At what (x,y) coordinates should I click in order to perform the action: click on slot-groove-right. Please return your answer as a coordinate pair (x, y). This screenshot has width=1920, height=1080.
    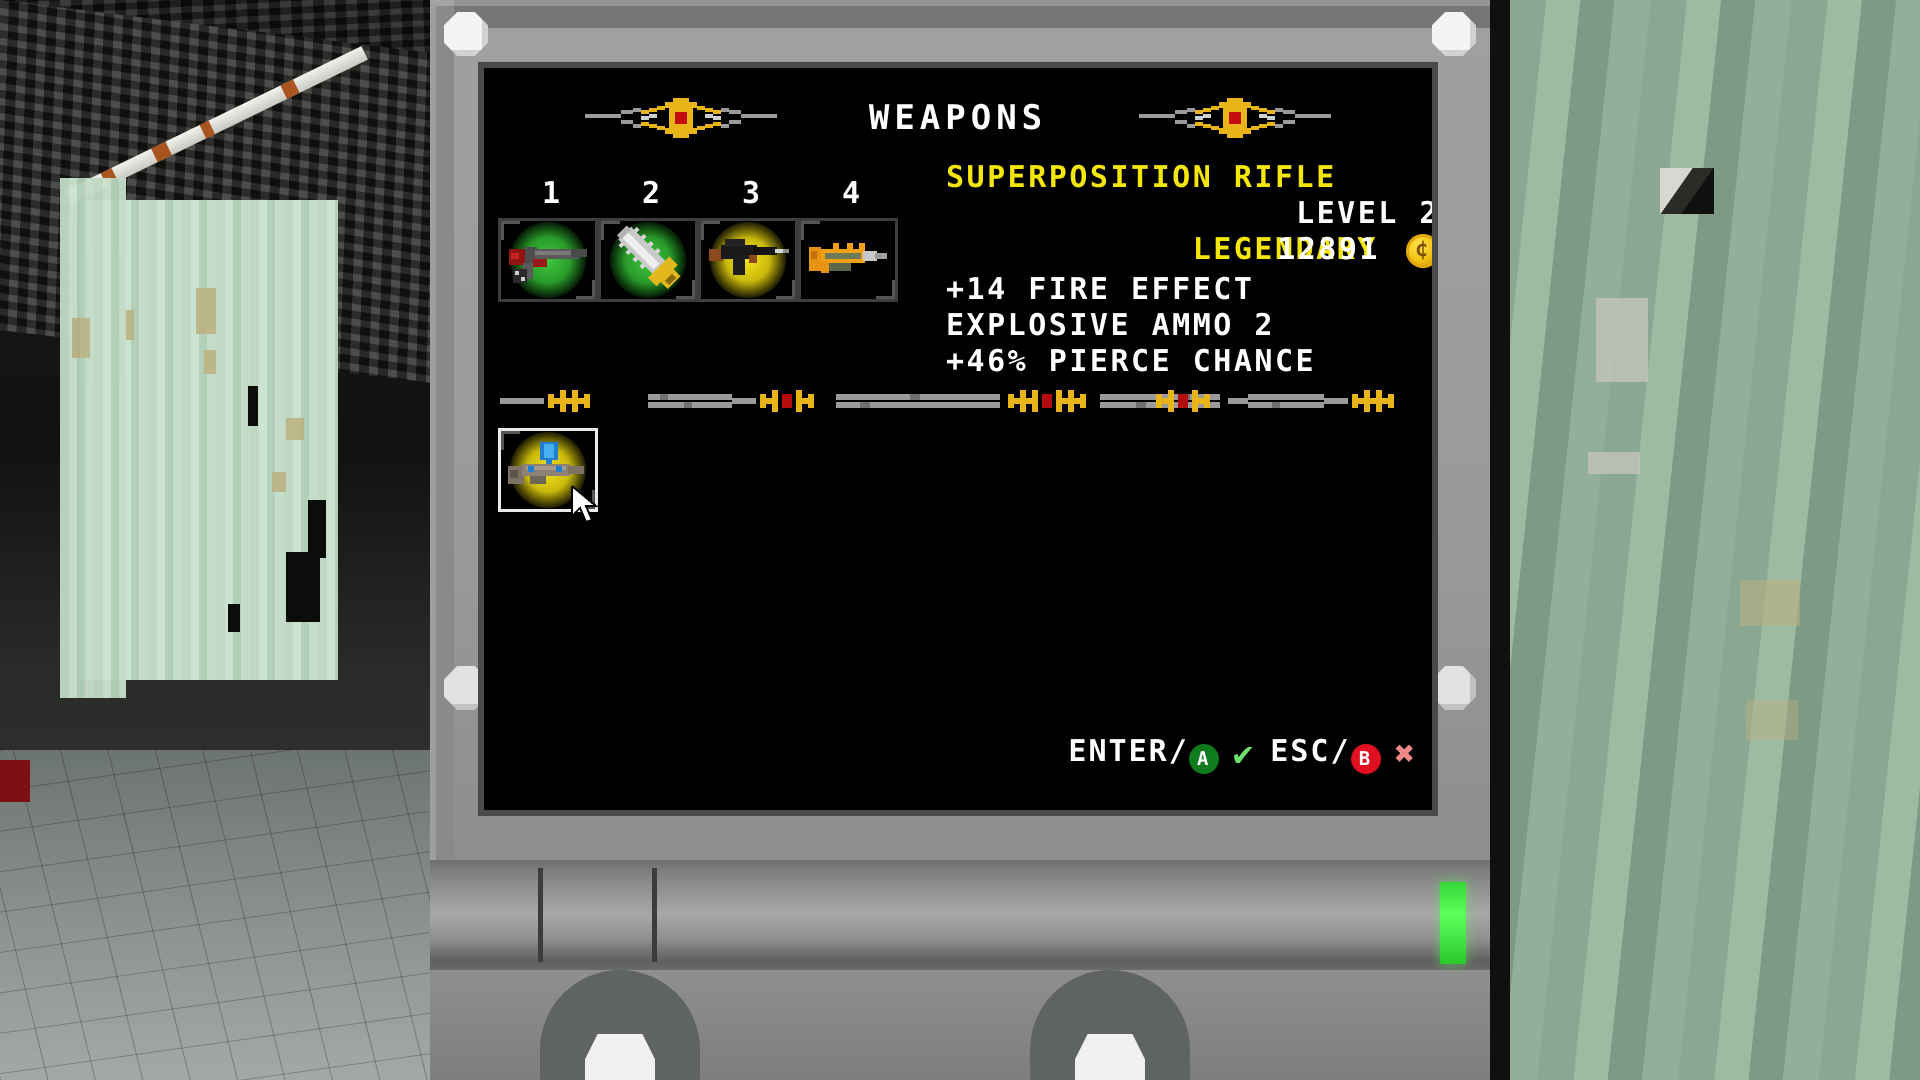
    Looking at the image, I should click on (654, 915).